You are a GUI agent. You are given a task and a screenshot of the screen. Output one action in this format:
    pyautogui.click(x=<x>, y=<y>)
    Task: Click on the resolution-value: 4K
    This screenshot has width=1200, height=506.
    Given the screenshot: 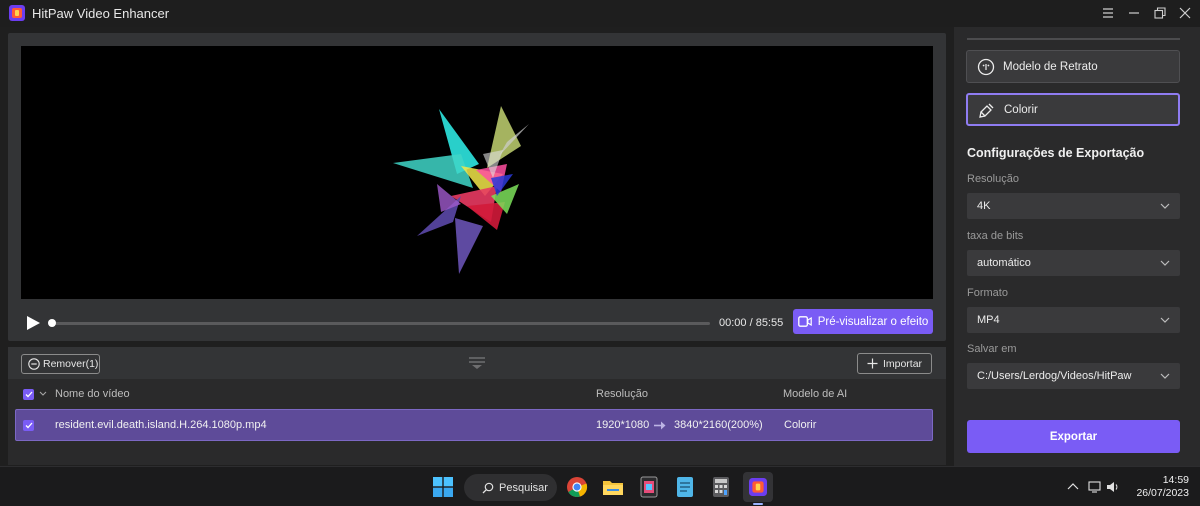 What is the action you would take?
    pyautogui.click(x=984, y=206)
    